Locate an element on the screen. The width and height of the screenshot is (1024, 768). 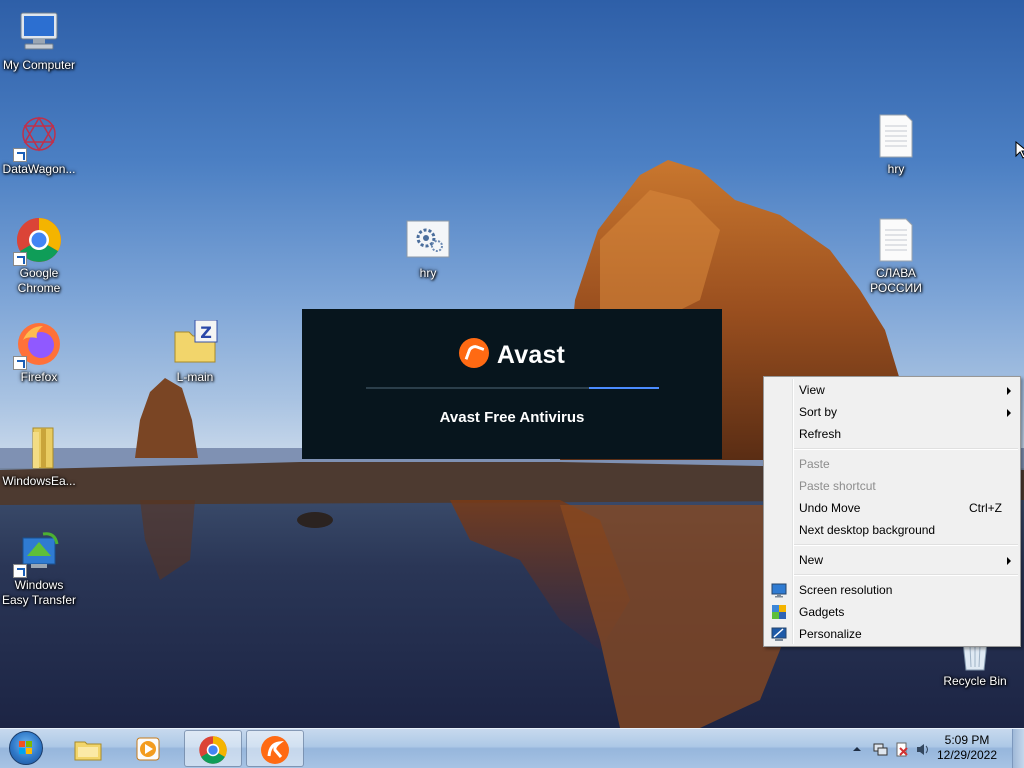
gear-file-icon is located at coordinates (428, 240).